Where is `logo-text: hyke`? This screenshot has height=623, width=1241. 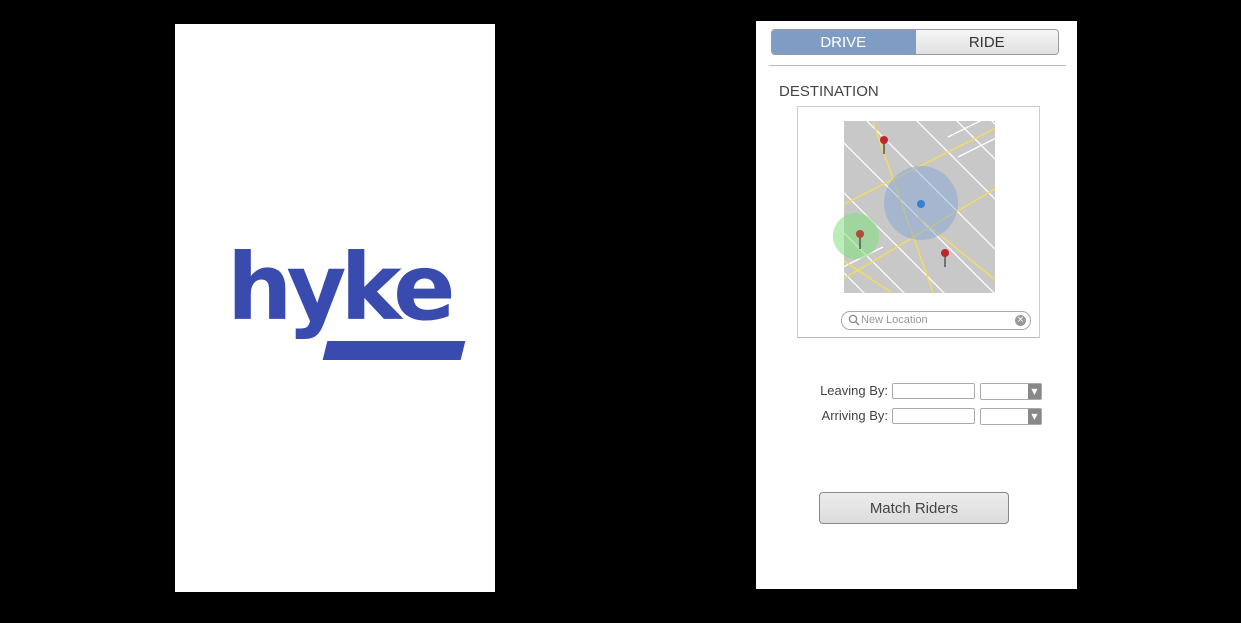 logo-text: hyke is located at coordinates (341, 287).